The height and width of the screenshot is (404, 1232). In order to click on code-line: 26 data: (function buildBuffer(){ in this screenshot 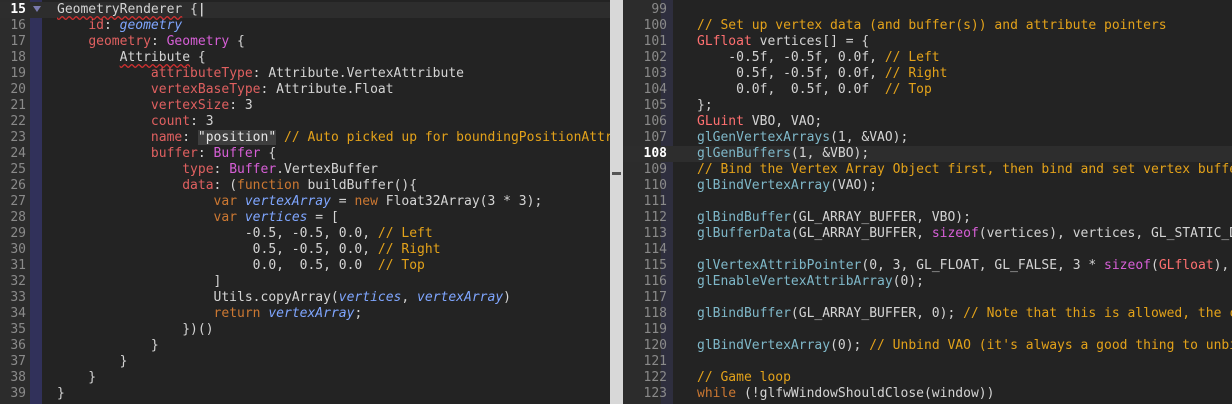, I will do `click(305, 186)`.